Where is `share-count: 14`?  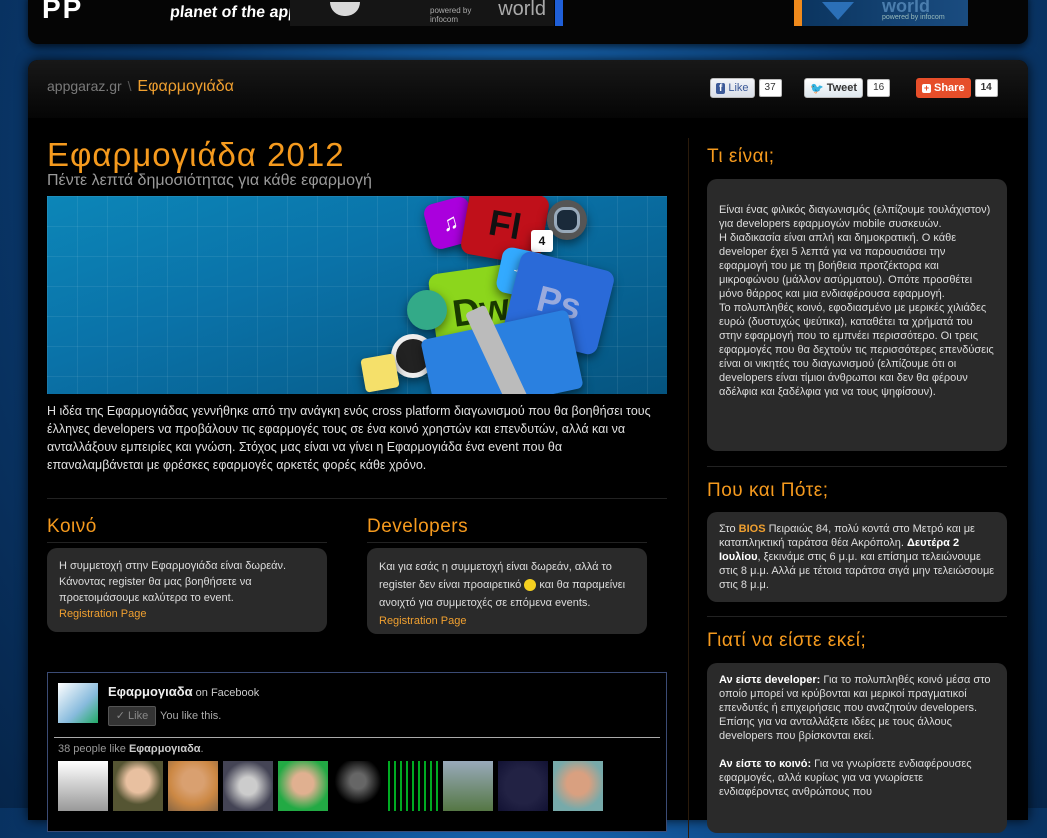
share-count: 14 is located at coordinates (986, 88).